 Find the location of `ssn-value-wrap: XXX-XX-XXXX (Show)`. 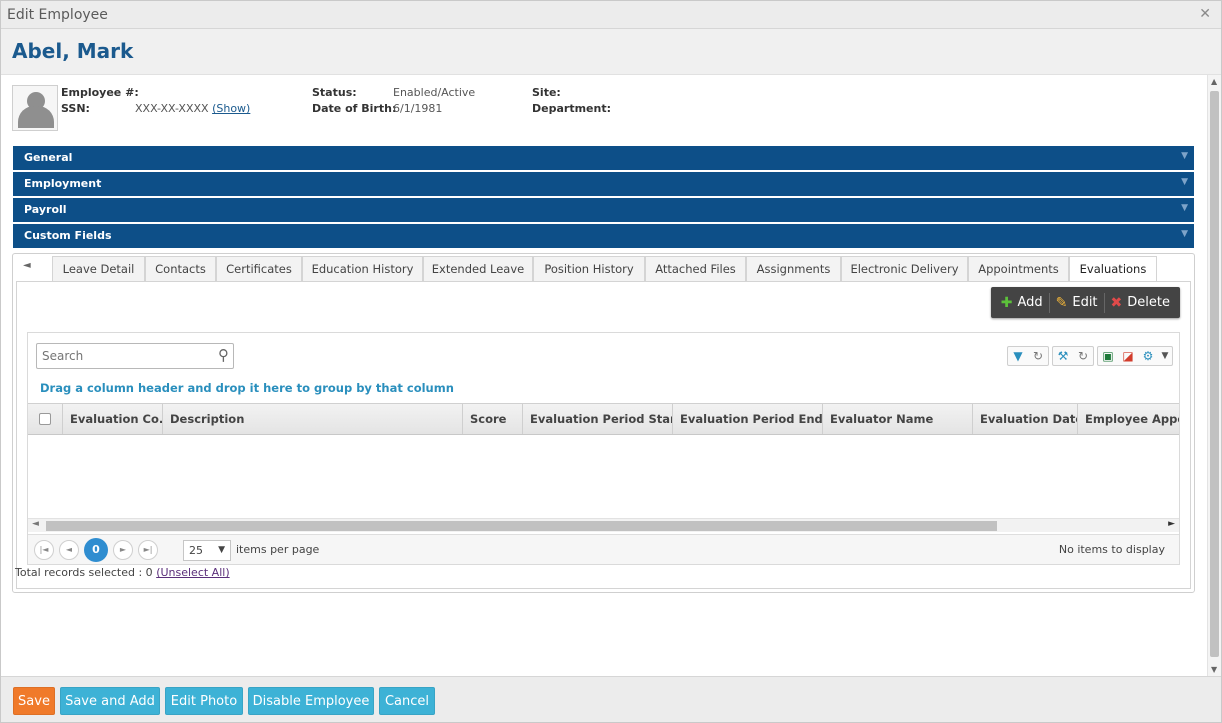

ssn-value-wrap: XXX-XX-XXXX (Show) is located at coordinates (192, 108).